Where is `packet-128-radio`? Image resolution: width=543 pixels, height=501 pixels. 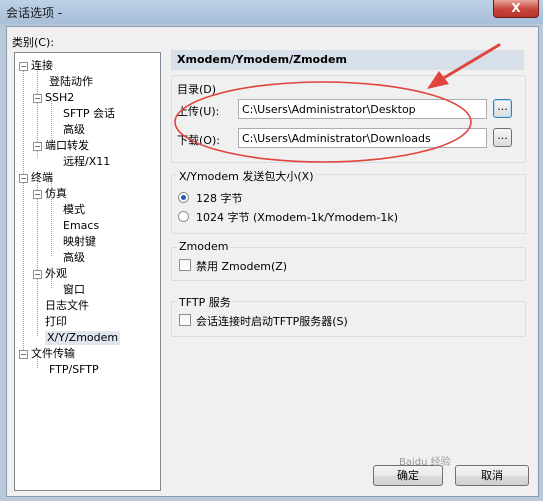 packet-128-radio is located at coordinates (183, 197).